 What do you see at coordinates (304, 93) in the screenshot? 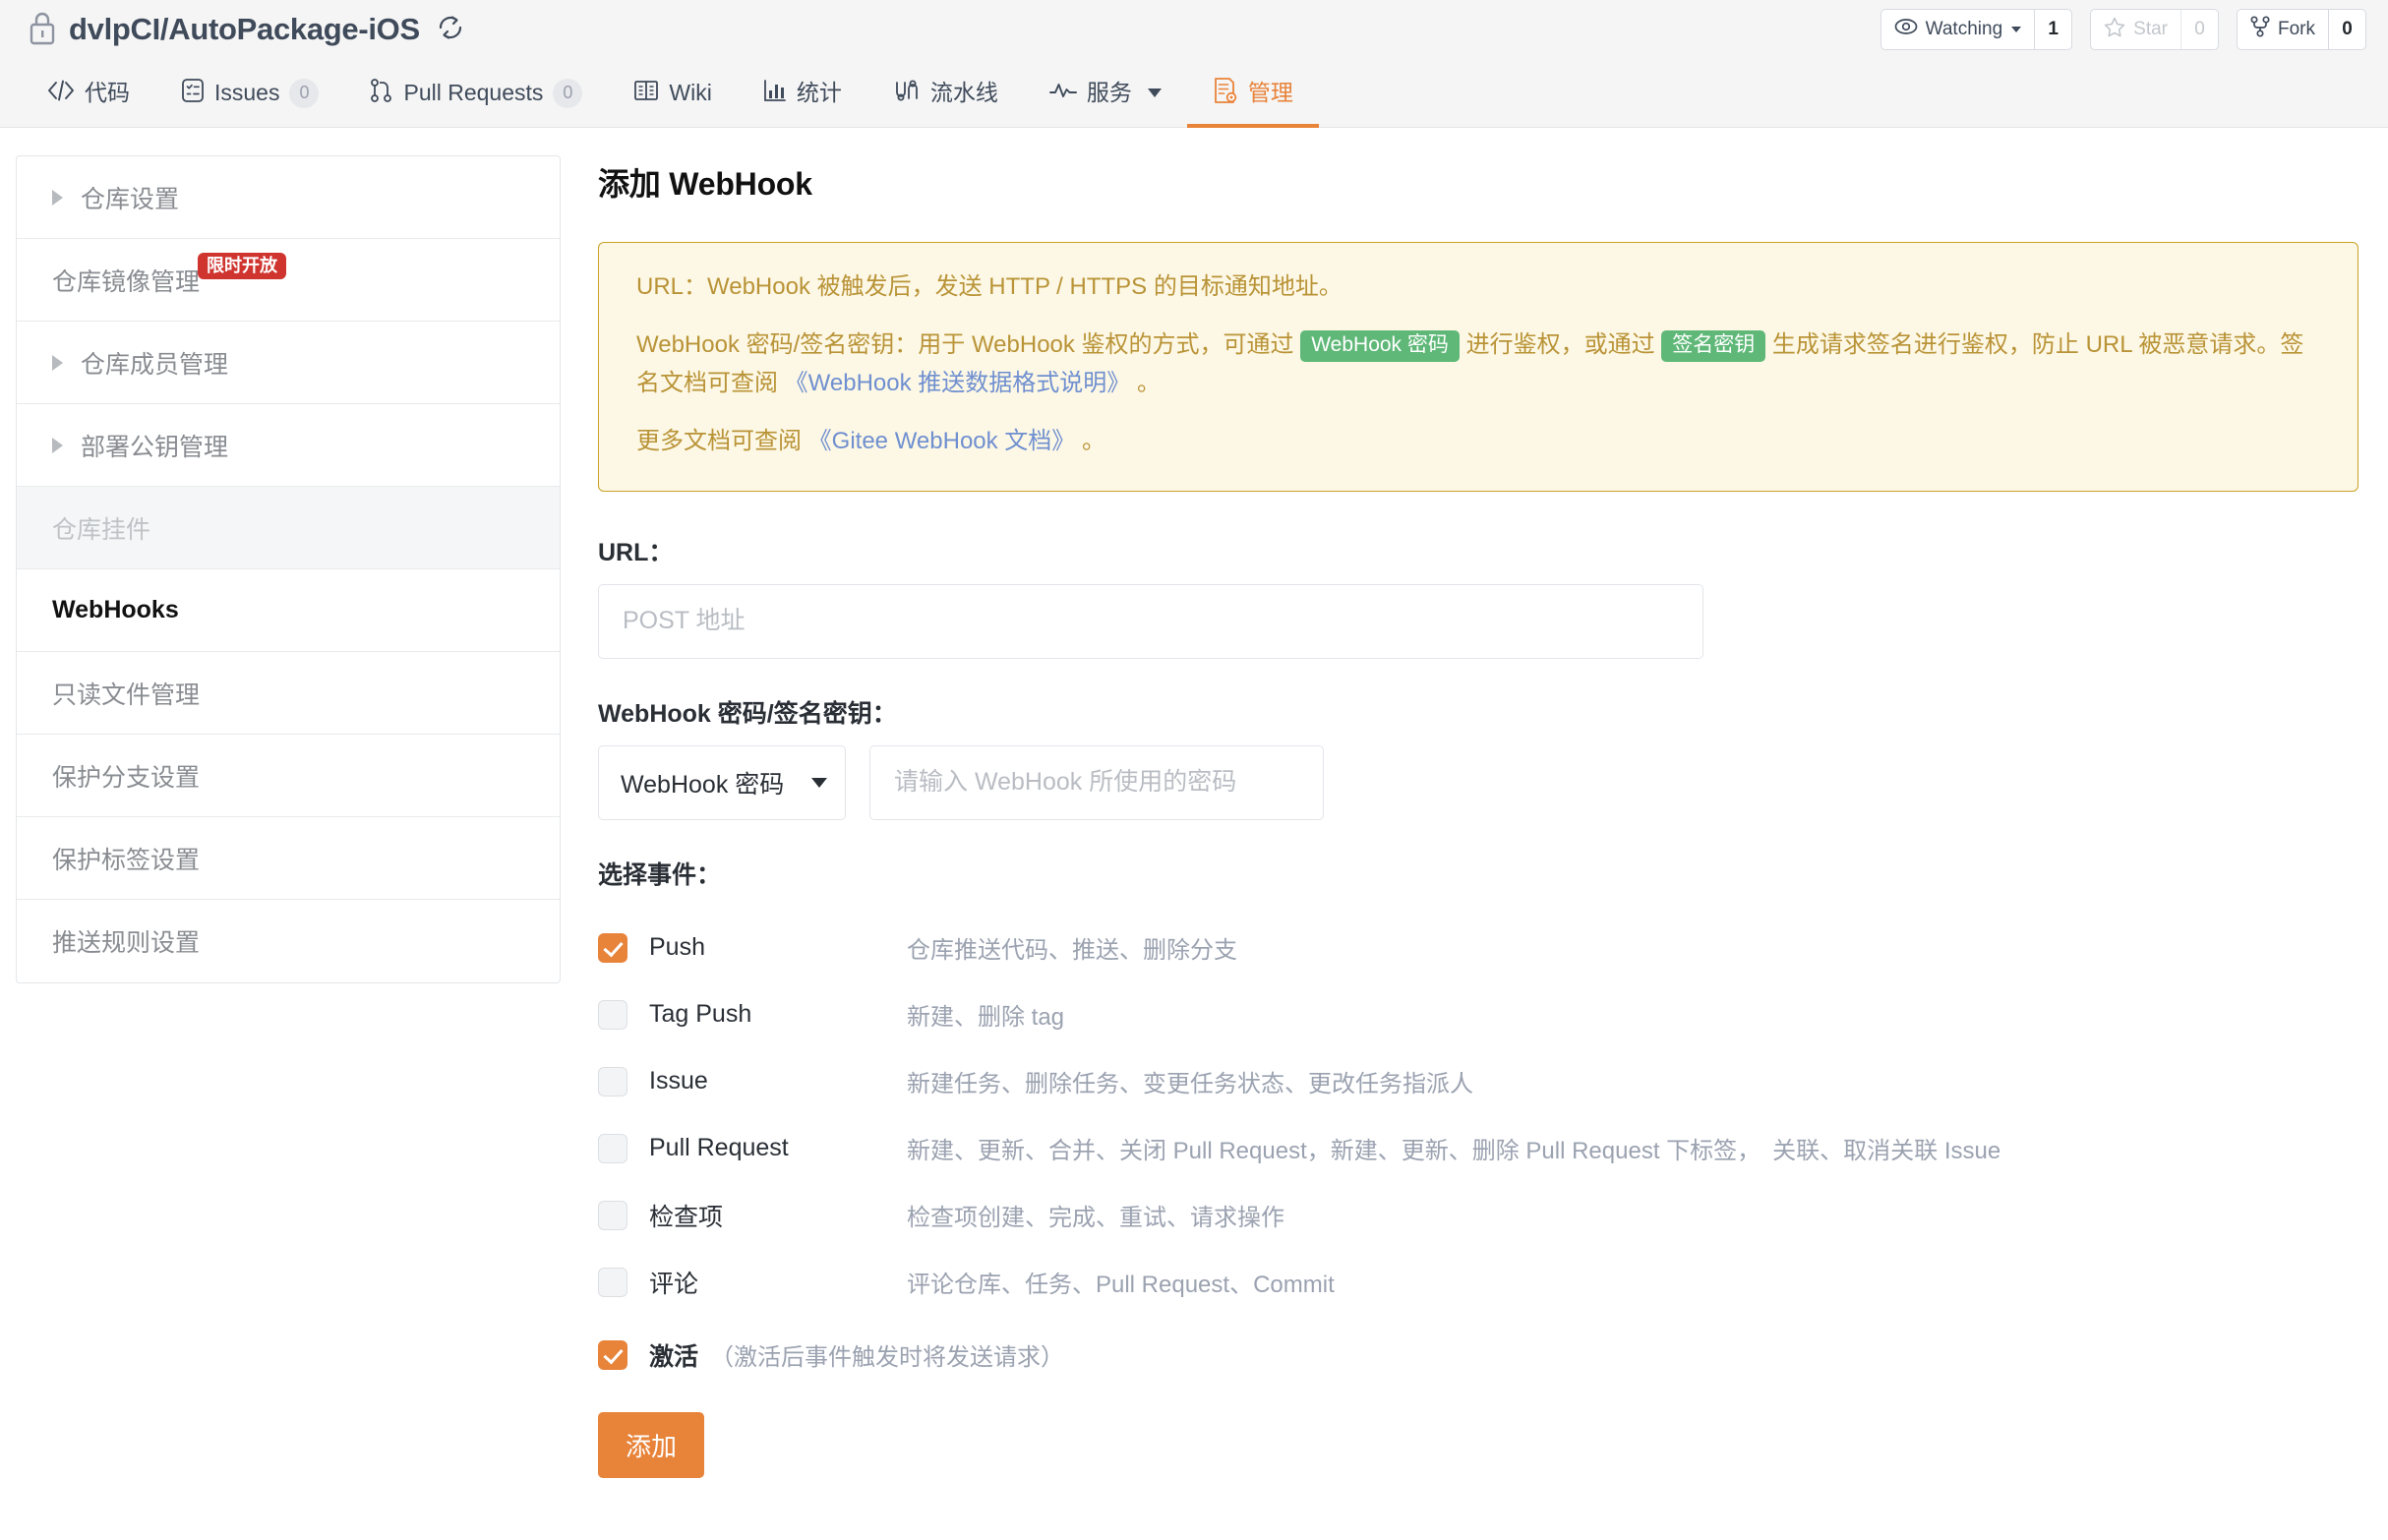
I see `tab-issues-badge: 0` at bounding box center [304, 93].